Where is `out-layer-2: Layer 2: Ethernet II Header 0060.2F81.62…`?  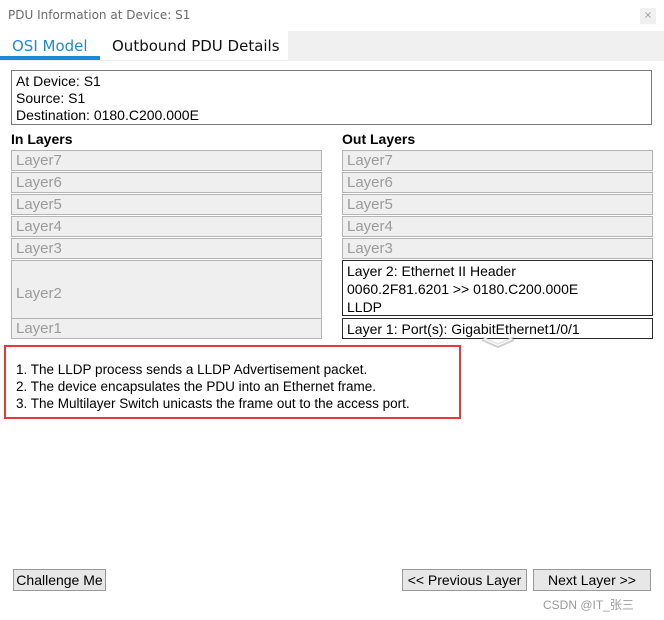
out-layer-2: Layer 2: Ethernet II Header 0060.2F81.62… is located at coordinates (497, 288).